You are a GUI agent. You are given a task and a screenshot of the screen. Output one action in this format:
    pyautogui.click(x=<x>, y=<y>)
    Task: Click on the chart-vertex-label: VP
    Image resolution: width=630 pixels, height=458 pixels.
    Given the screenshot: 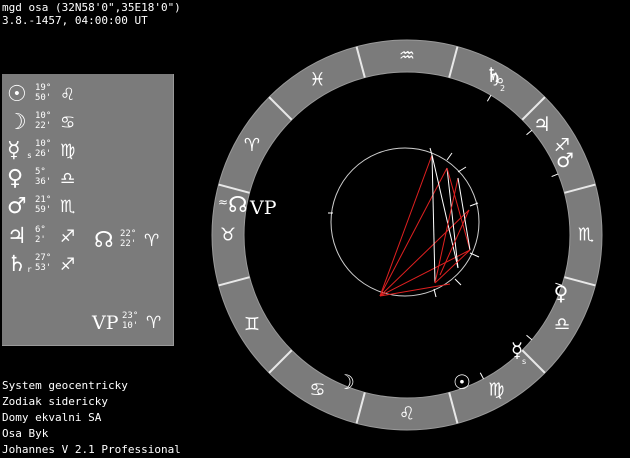 What is the action you would take?
    pyautogui.click(x=263, y=208)
    